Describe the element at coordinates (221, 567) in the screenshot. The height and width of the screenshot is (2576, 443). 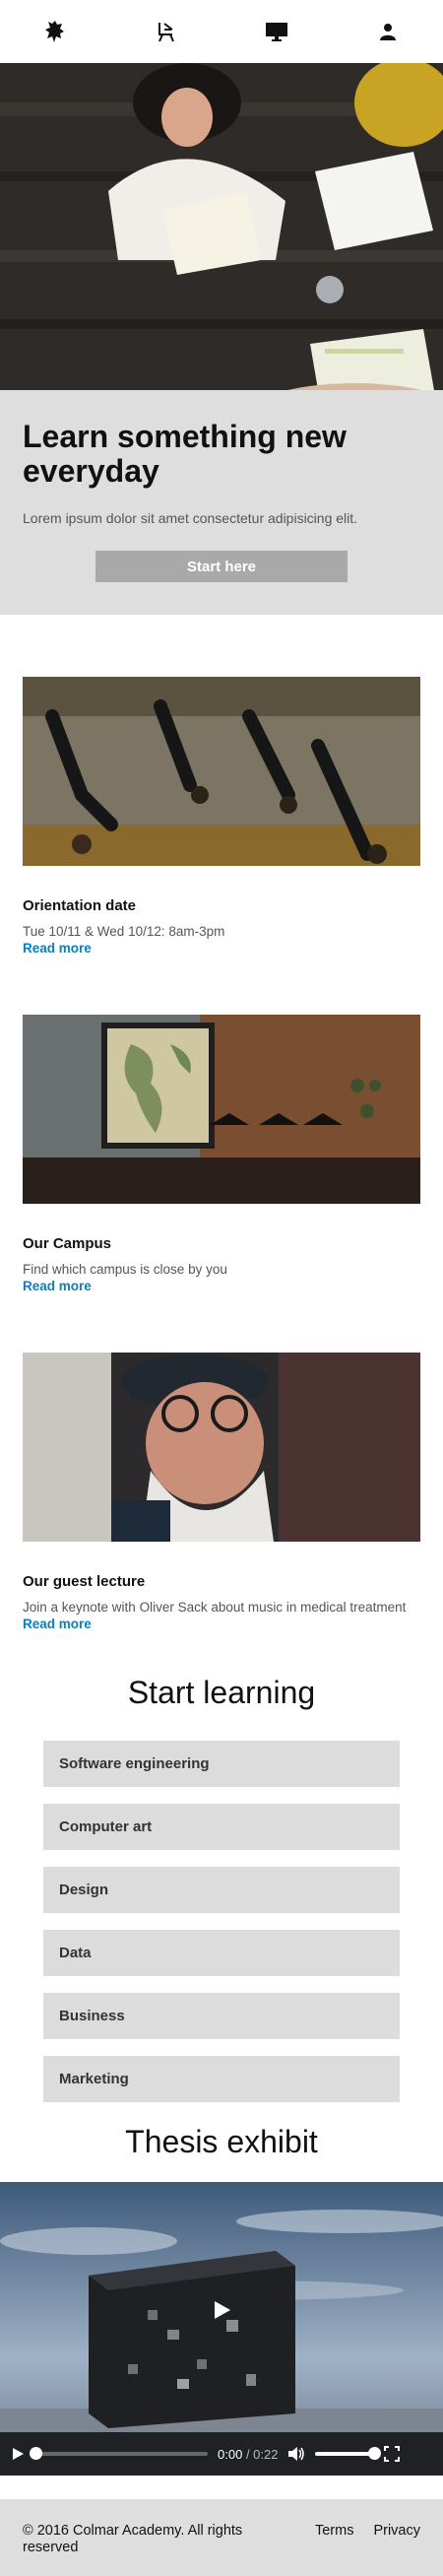
I see `start-here-button: Start here` at that location.